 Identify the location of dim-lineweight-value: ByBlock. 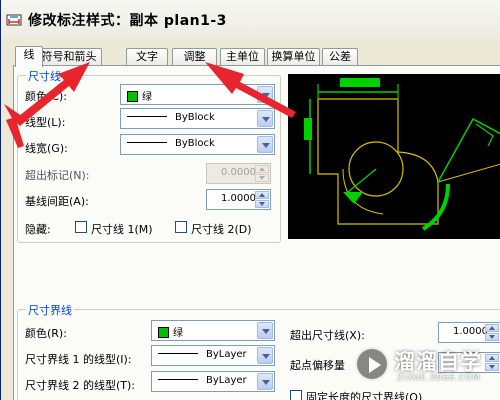
(195, 143).